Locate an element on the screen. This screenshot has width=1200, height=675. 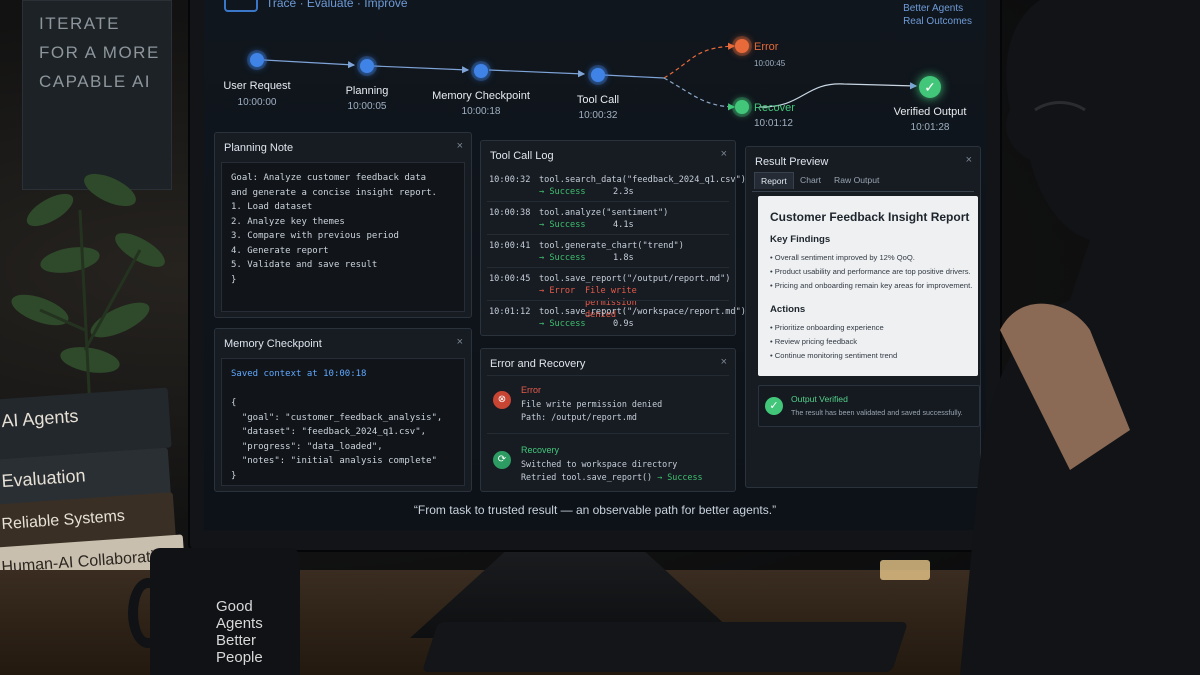
code-line: 5. Validate and save result is located at coordinates (304, 265).